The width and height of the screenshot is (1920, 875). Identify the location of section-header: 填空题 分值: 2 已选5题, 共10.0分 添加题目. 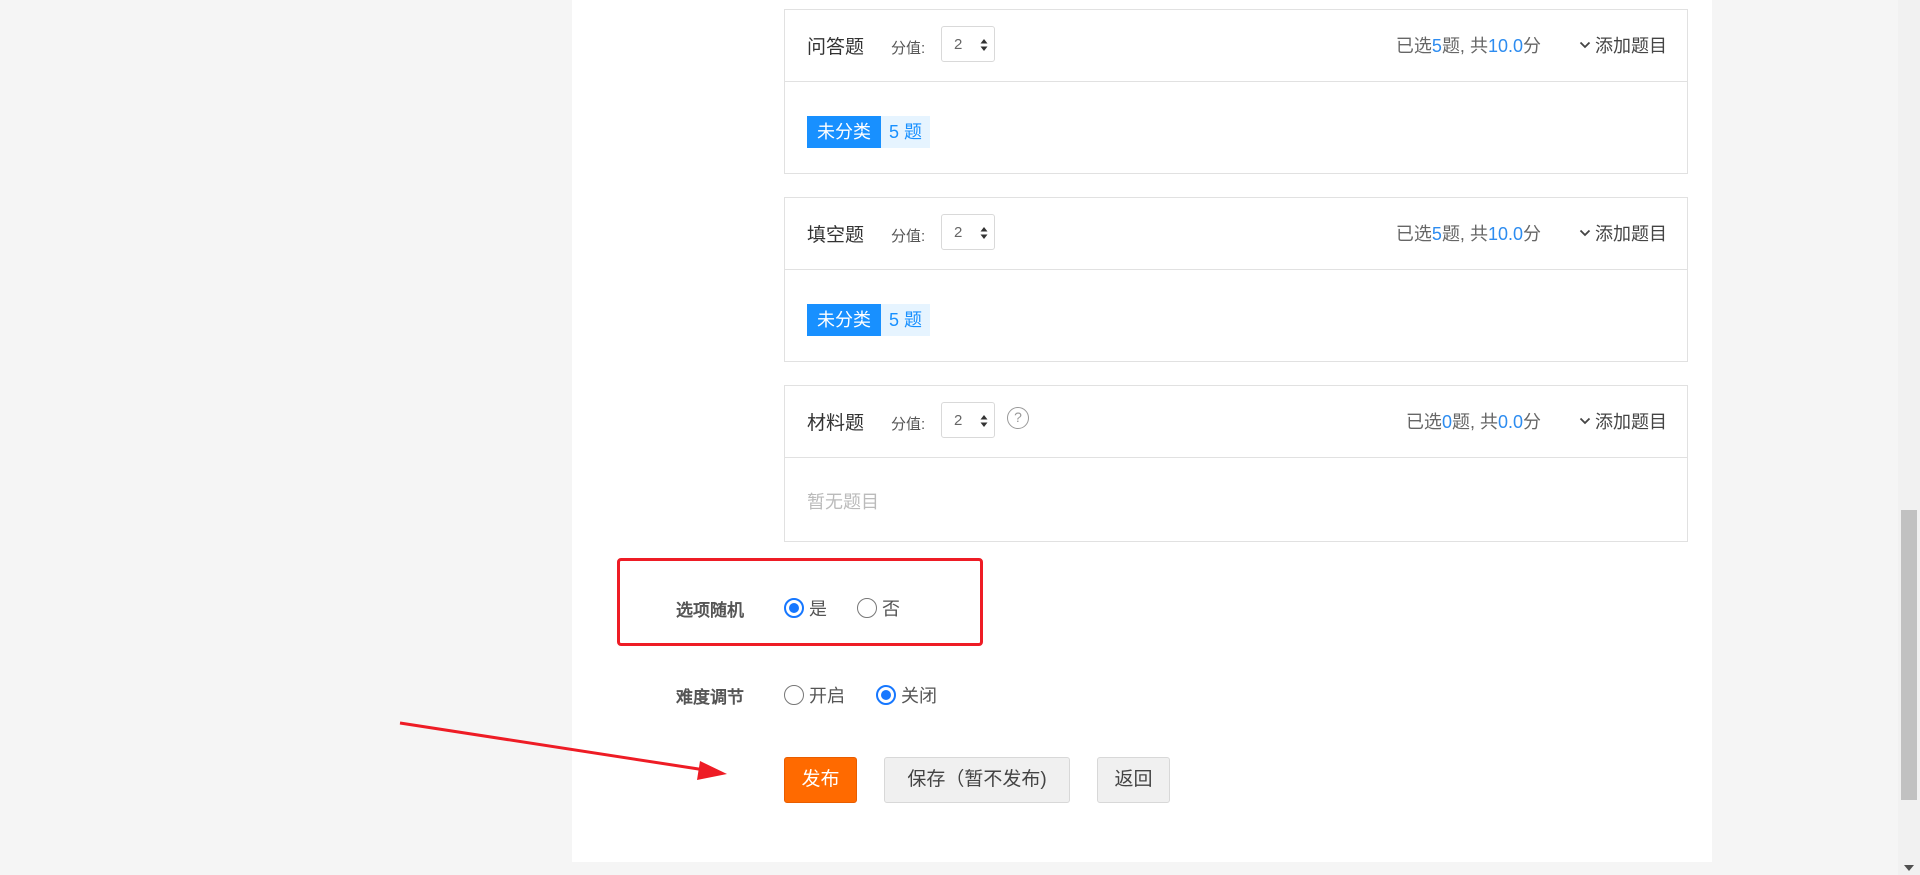
(1236, 234).